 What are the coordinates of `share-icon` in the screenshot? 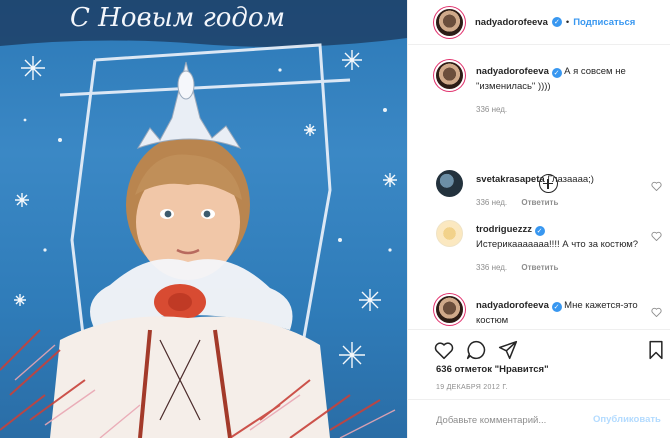 It's located at (508, 350).